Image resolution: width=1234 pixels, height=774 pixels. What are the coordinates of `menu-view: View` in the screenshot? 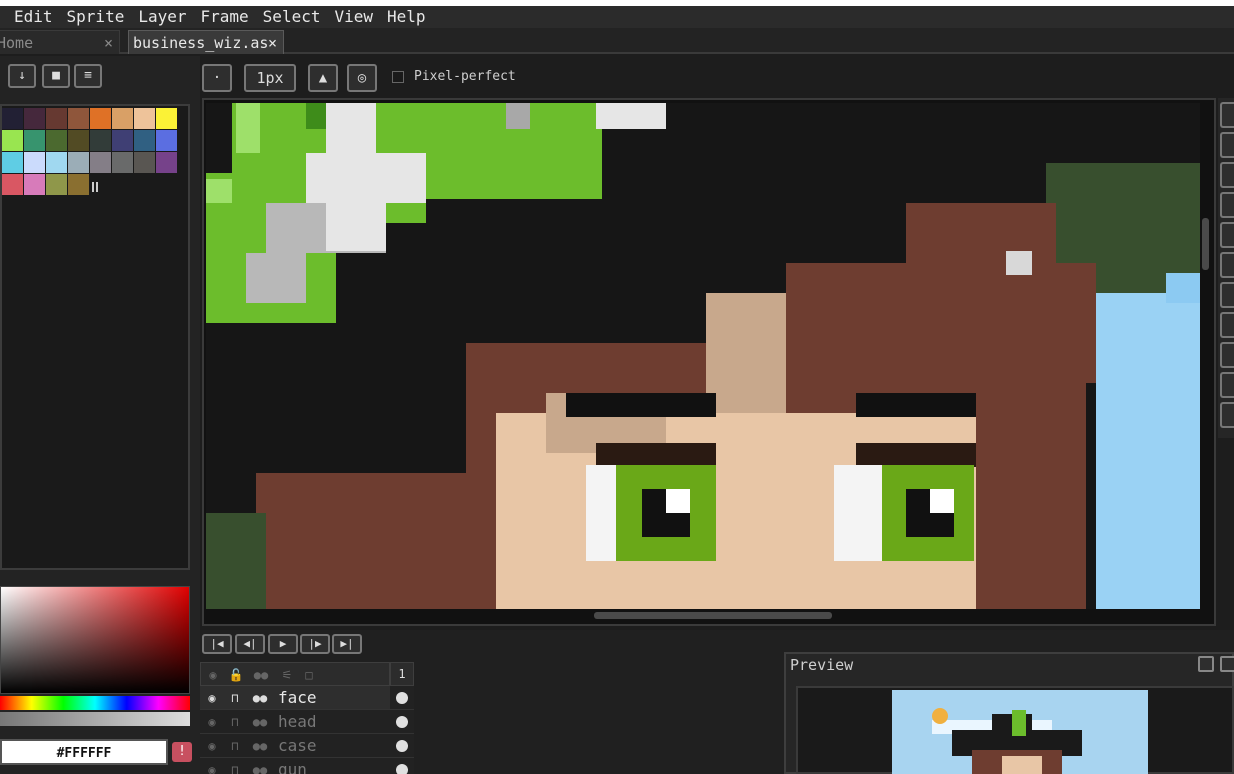 It's located at (353, 17).